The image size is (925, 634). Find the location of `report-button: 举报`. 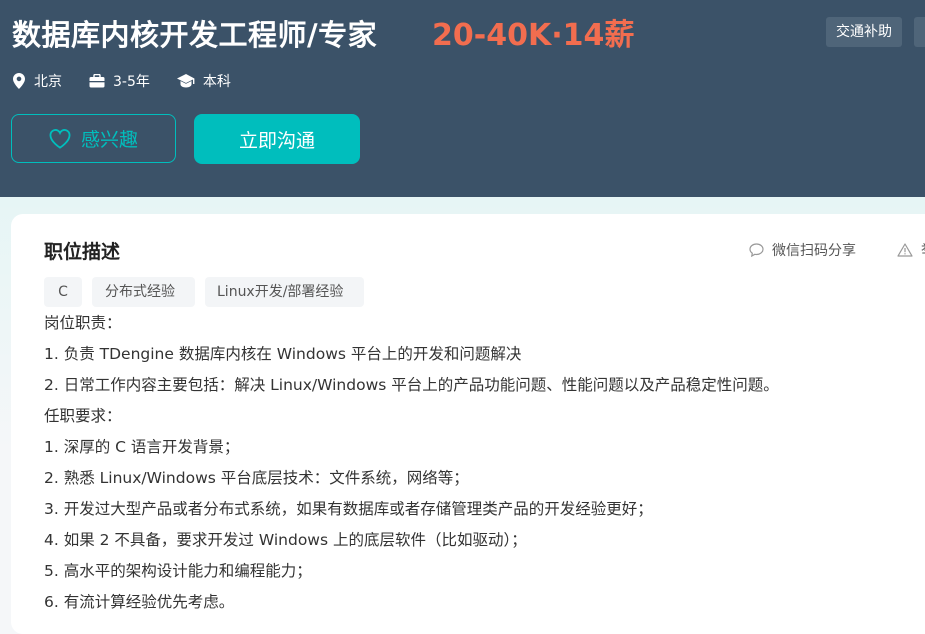

report-button: 举报 is located at coordinates (911, 250).